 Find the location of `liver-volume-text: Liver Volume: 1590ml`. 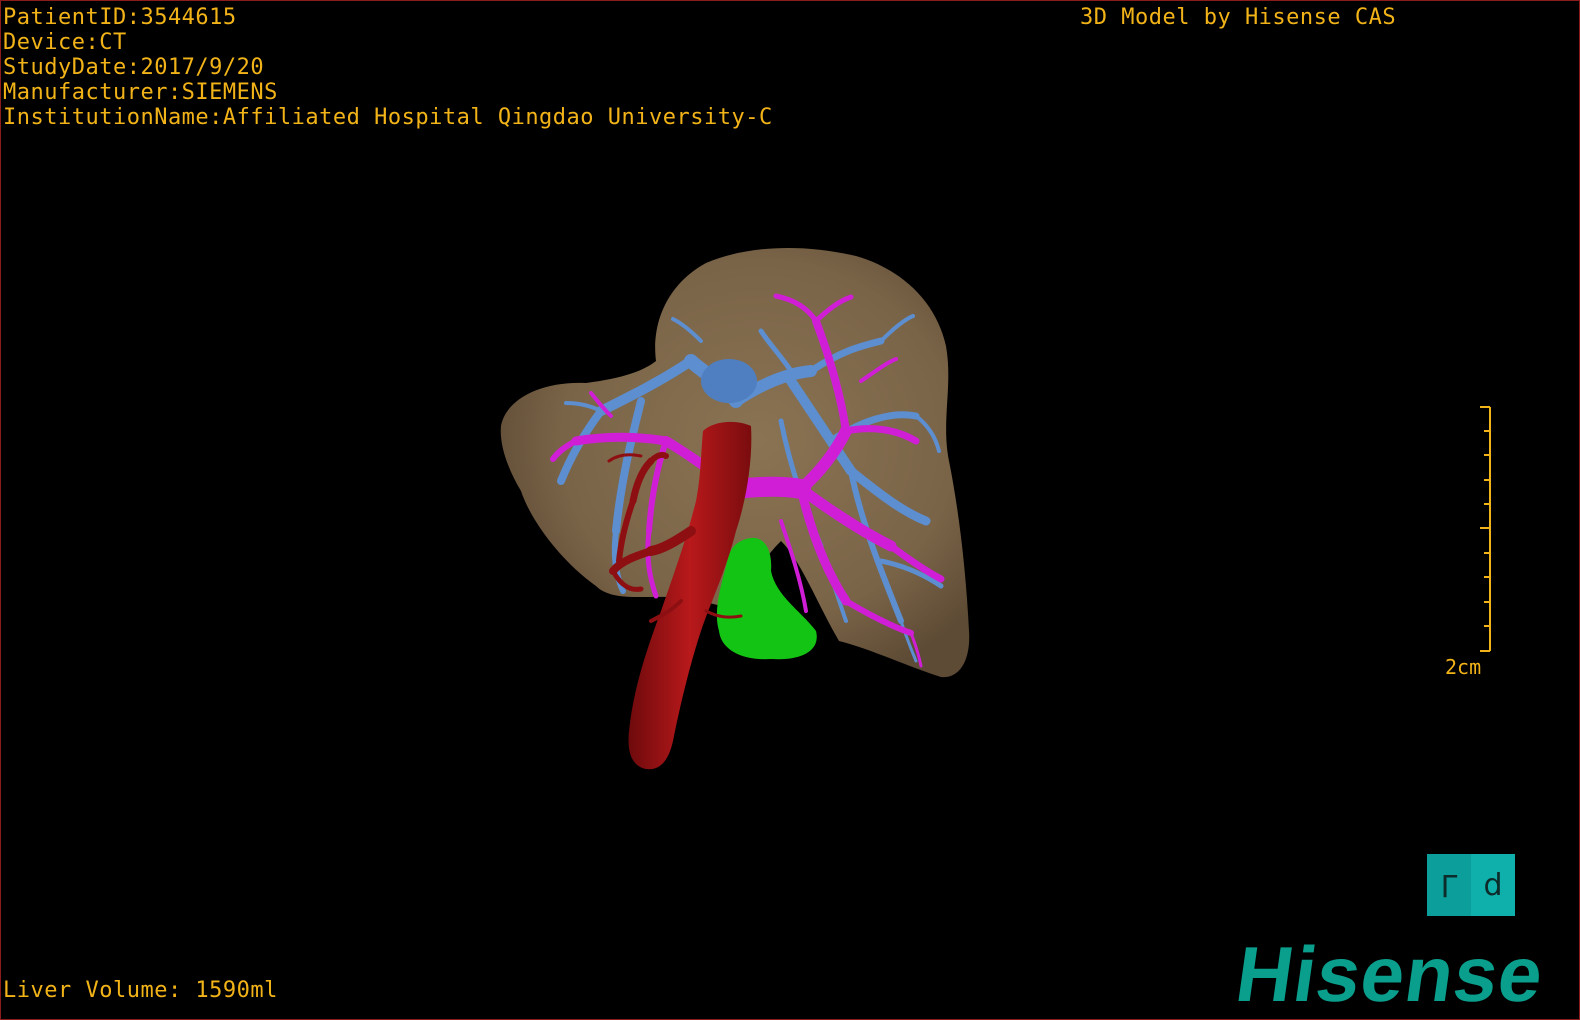

liver-volume-text: Liver Volume: 1590ml is located at coordinates (140, 990).